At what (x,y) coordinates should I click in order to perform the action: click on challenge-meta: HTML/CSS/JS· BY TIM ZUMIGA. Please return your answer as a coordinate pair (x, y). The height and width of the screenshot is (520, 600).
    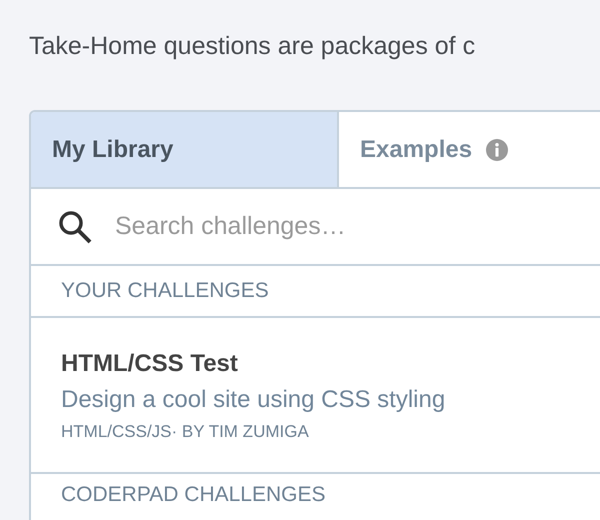
    Looking at the image, I should click on (185, 432).